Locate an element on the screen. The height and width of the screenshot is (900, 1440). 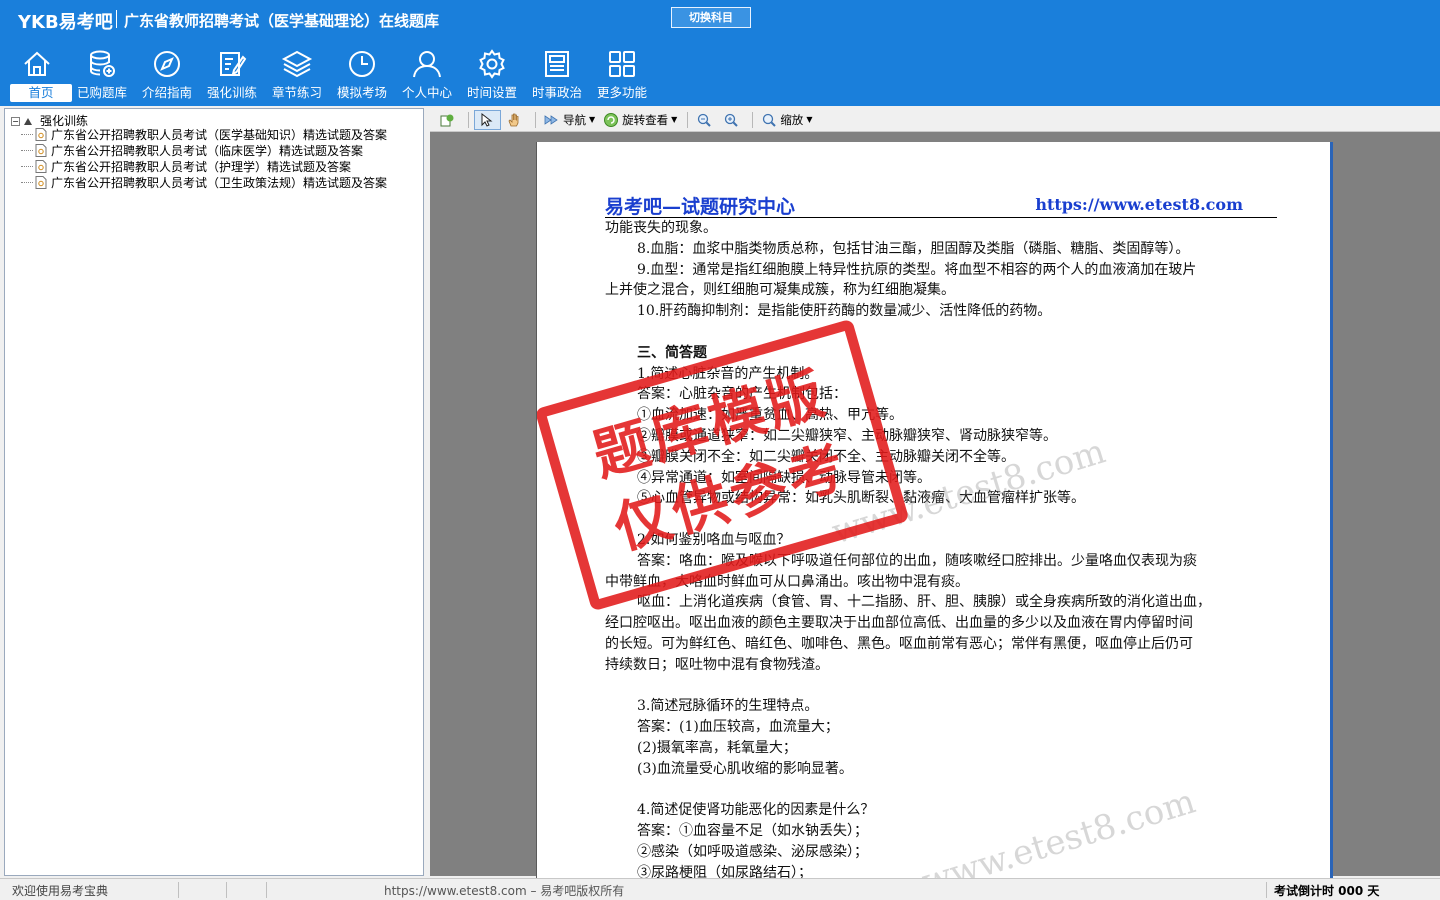
status-copyright: https://www.etest8.com – 易考吧版权所有 is located at coordinates (504, 891).